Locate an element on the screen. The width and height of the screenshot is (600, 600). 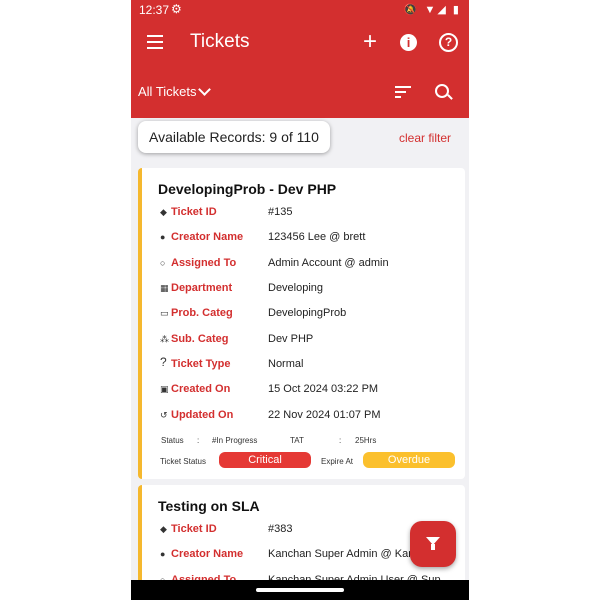
field-row: ? Ticket Type Normal is located at coordinates (310, 364).